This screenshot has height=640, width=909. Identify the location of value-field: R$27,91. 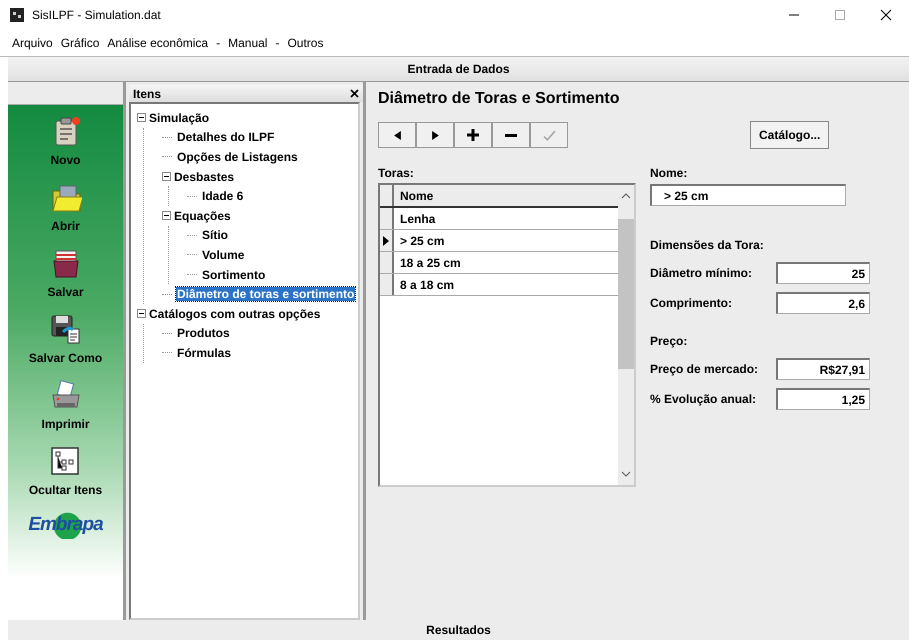
(823, 369).